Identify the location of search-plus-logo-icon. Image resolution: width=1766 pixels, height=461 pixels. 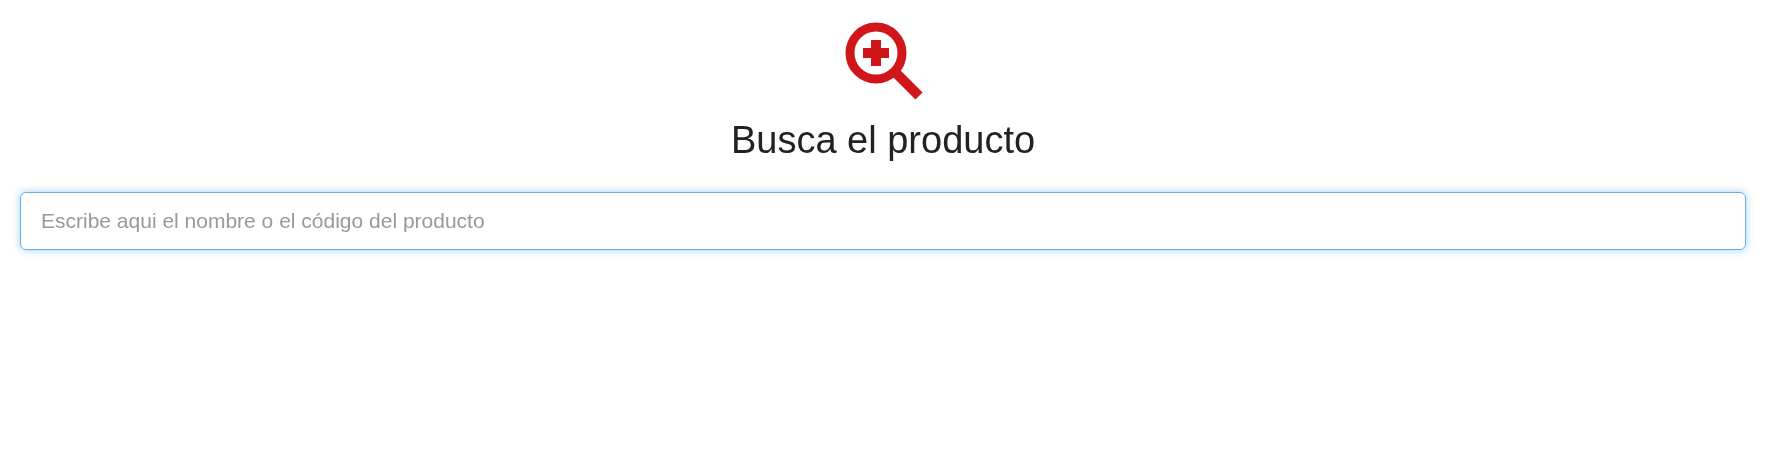
(883, 60).